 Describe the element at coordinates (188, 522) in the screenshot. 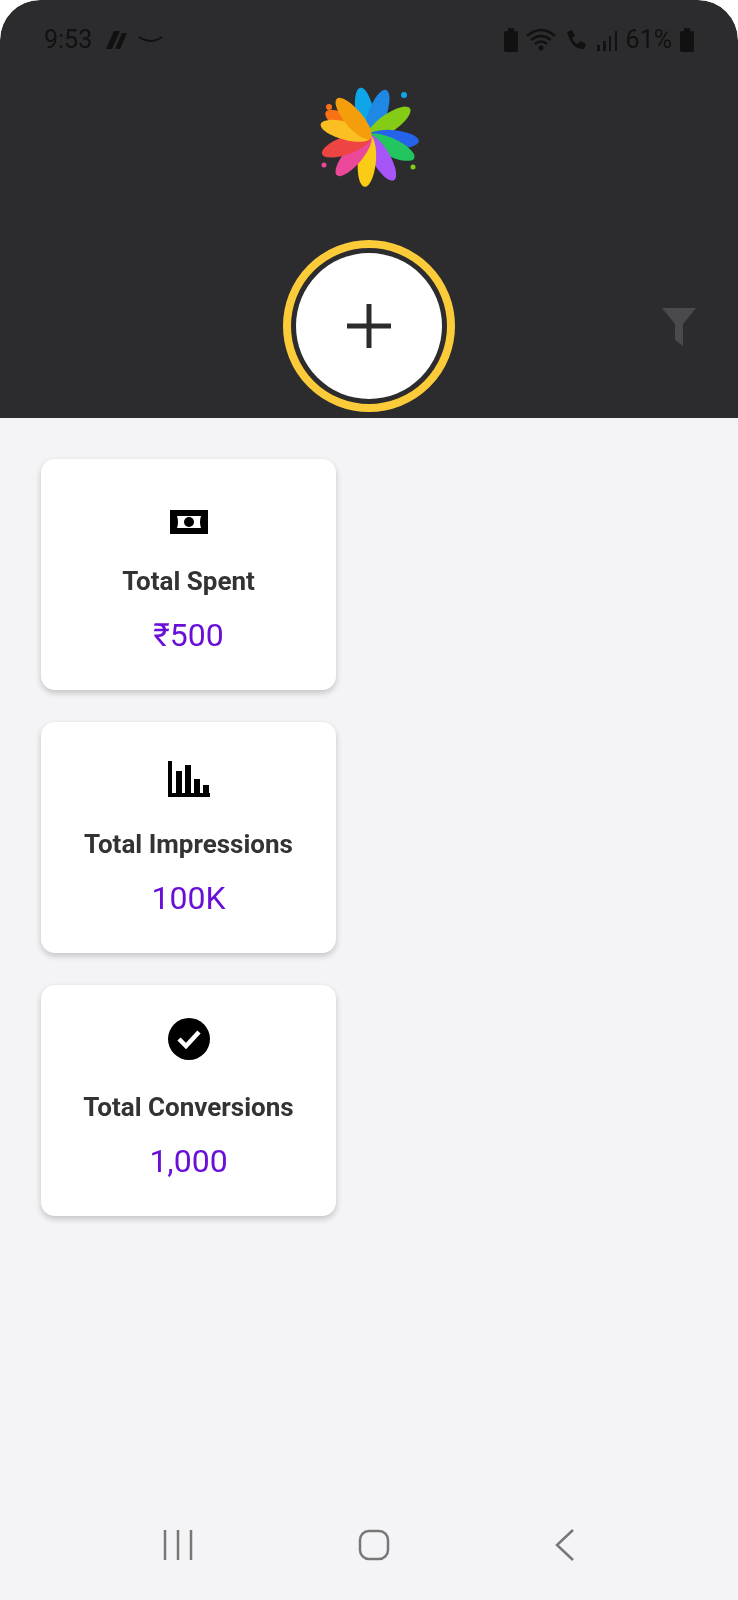

I see `banknote-icon` at that location.